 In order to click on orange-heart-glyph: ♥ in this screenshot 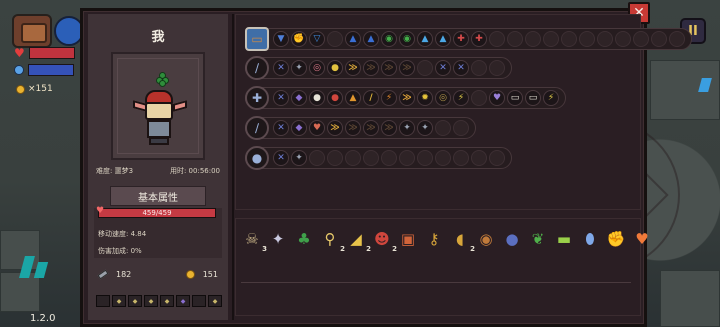, I will do `click(642, 238)`.